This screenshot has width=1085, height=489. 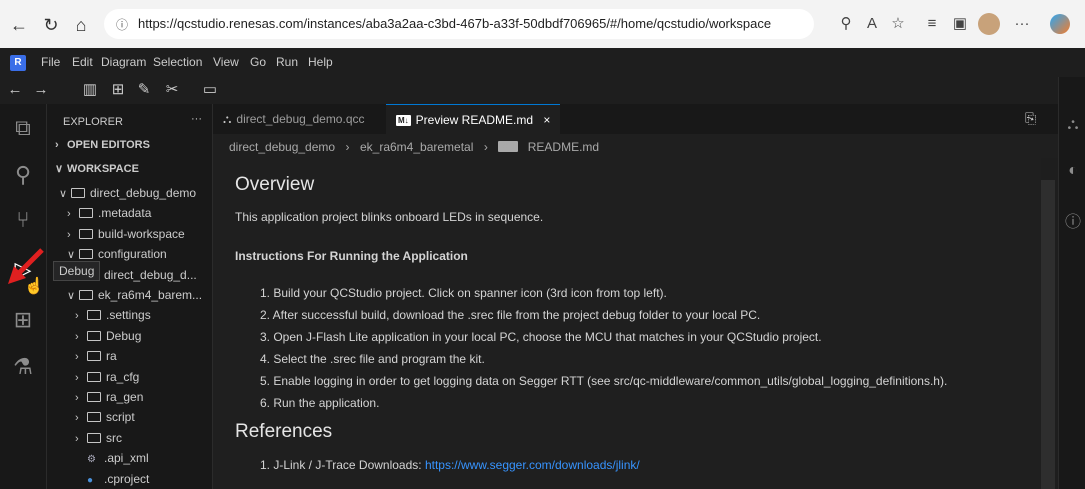 What do you see at coordinates (989, 24) in the screenshot?
I see `avatar` at bounding box center [989, 24].